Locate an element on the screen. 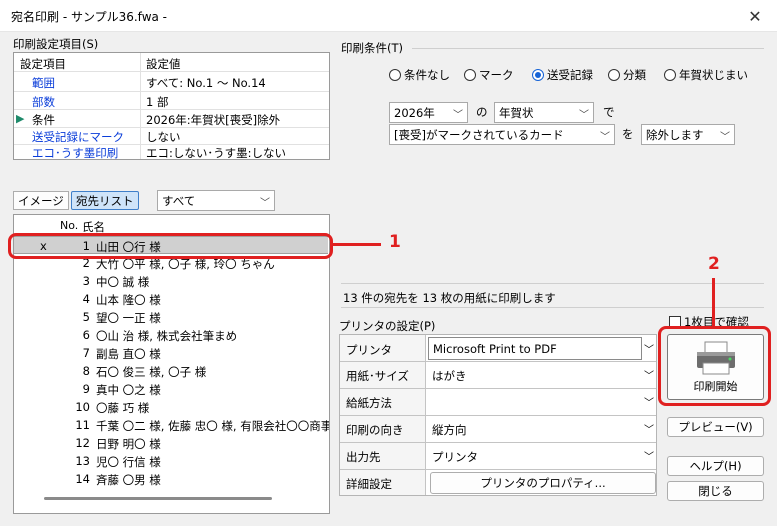  list-item: 12 日野 明〇 様 is located at coordinates (171, 443).